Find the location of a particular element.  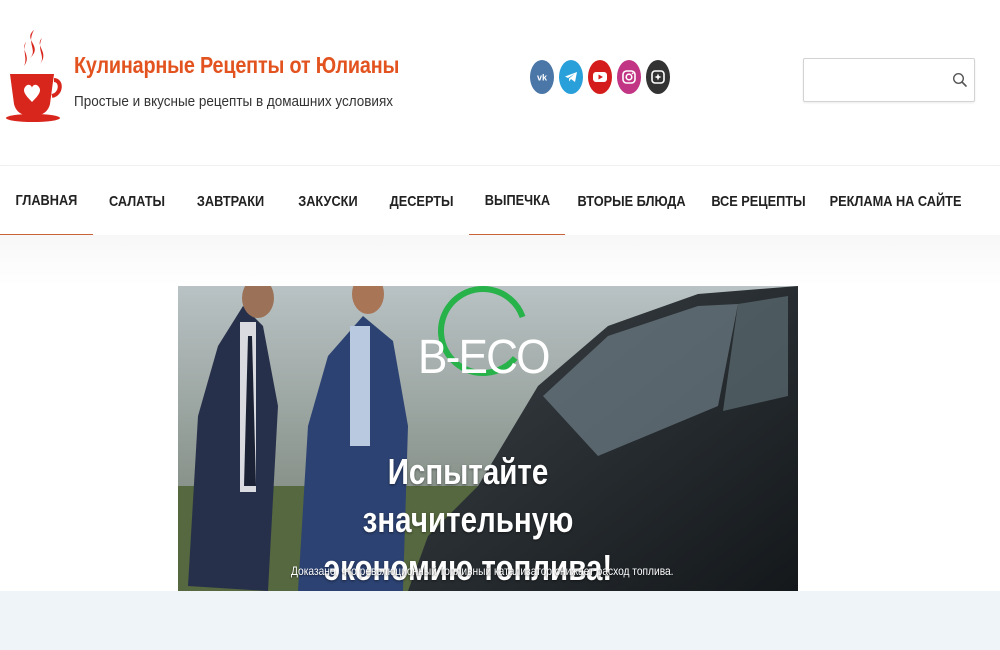

nav-item-advertising: РЕКЛАМА НА САЙТЕ is located at coordinates (896, 201).